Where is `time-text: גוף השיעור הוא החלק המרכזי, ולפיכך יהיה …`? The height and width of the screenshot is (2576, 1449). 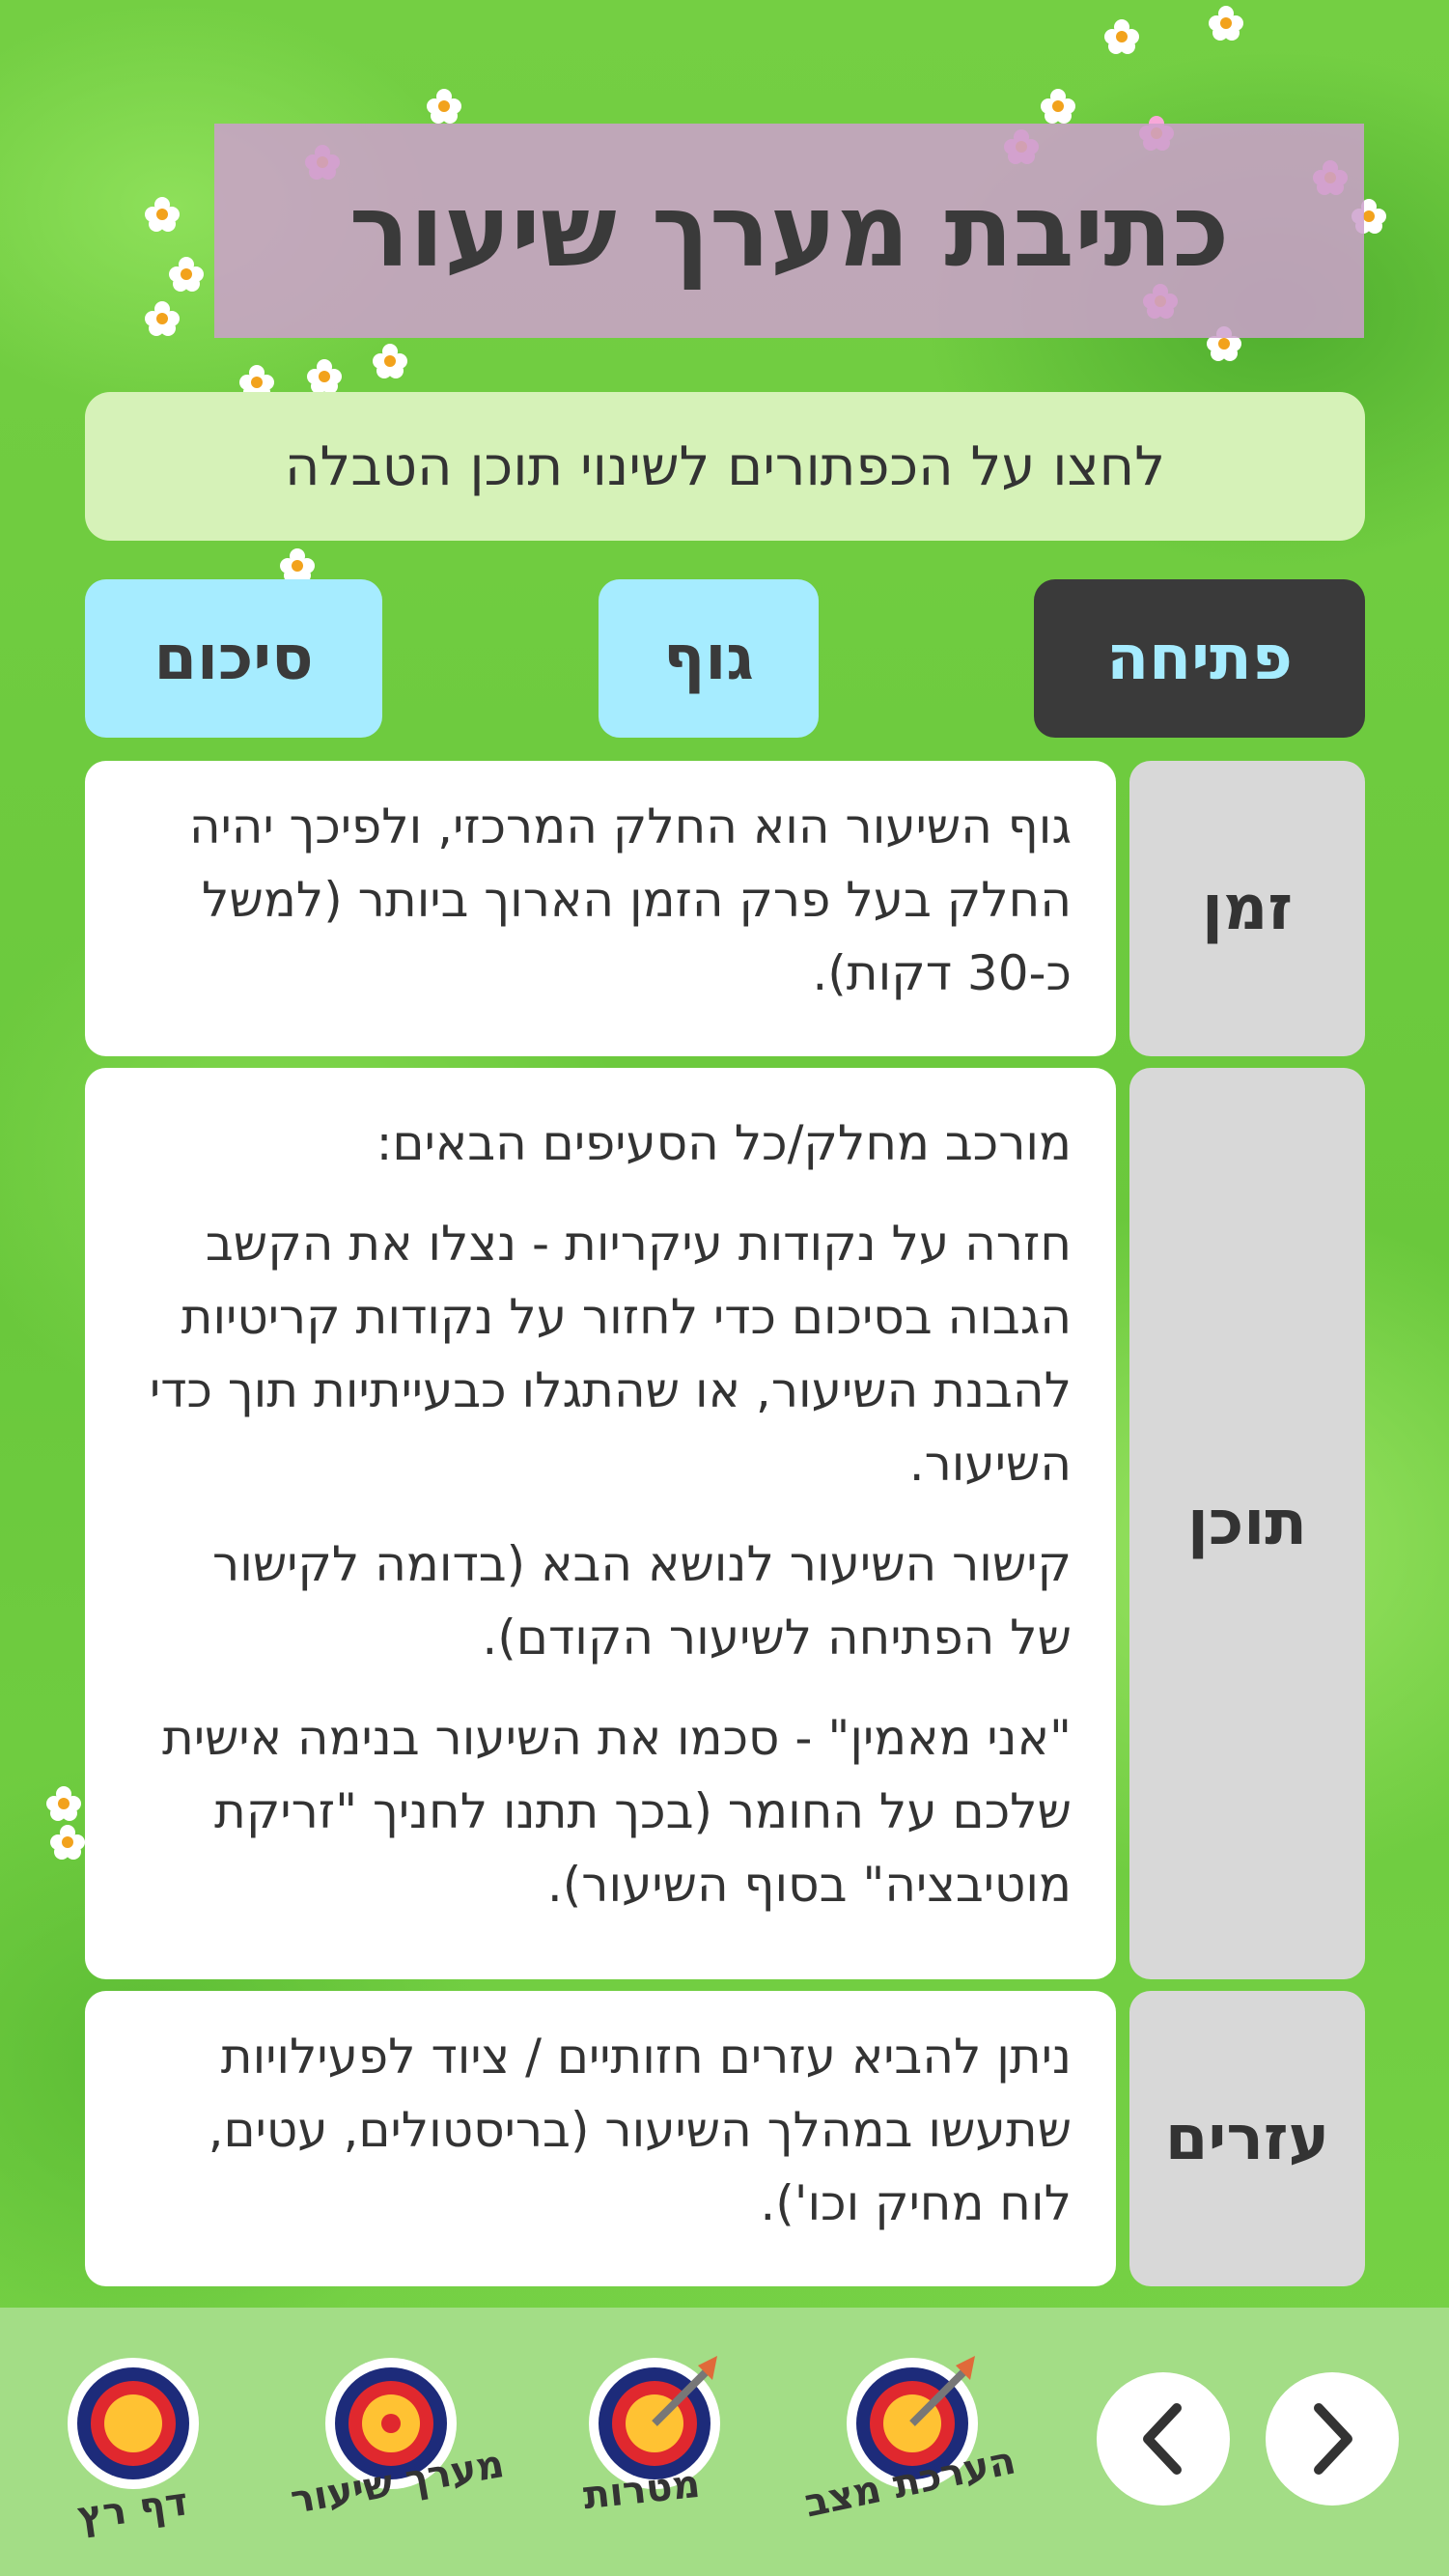 time-text: גוף השיעור הוא החלק המרכזי, ולפיכך יהיה … is located at coordinates (630, 900).